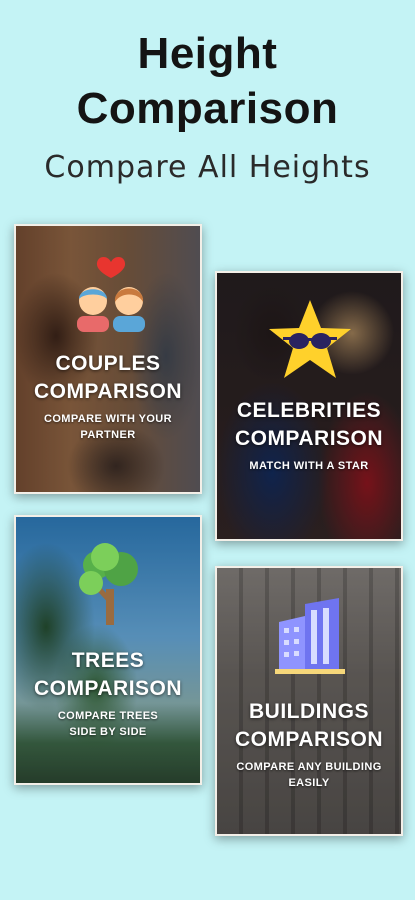 Image resolution: width=415 pixels, height=900 pixels. Describe the element at coordinates (310, 636) in the screenshot. I see `buildings-icon` at that location.